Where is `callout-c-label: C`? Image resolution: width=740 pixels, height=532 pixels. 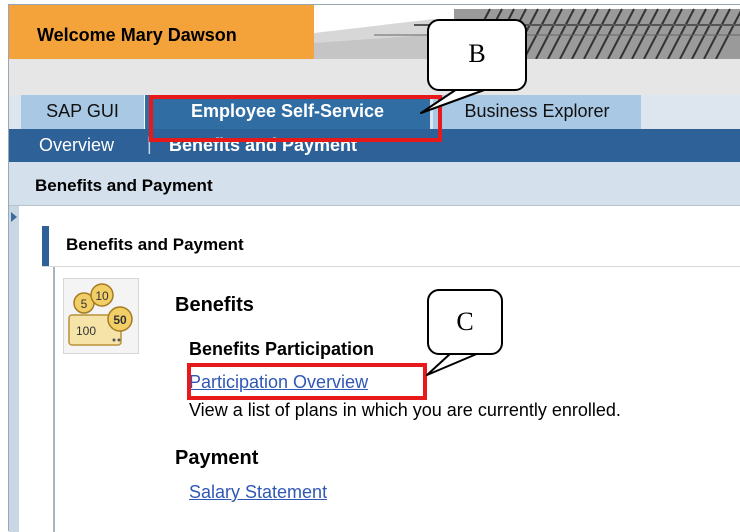
callout-c-label: C is located at coordinates (465, 321).